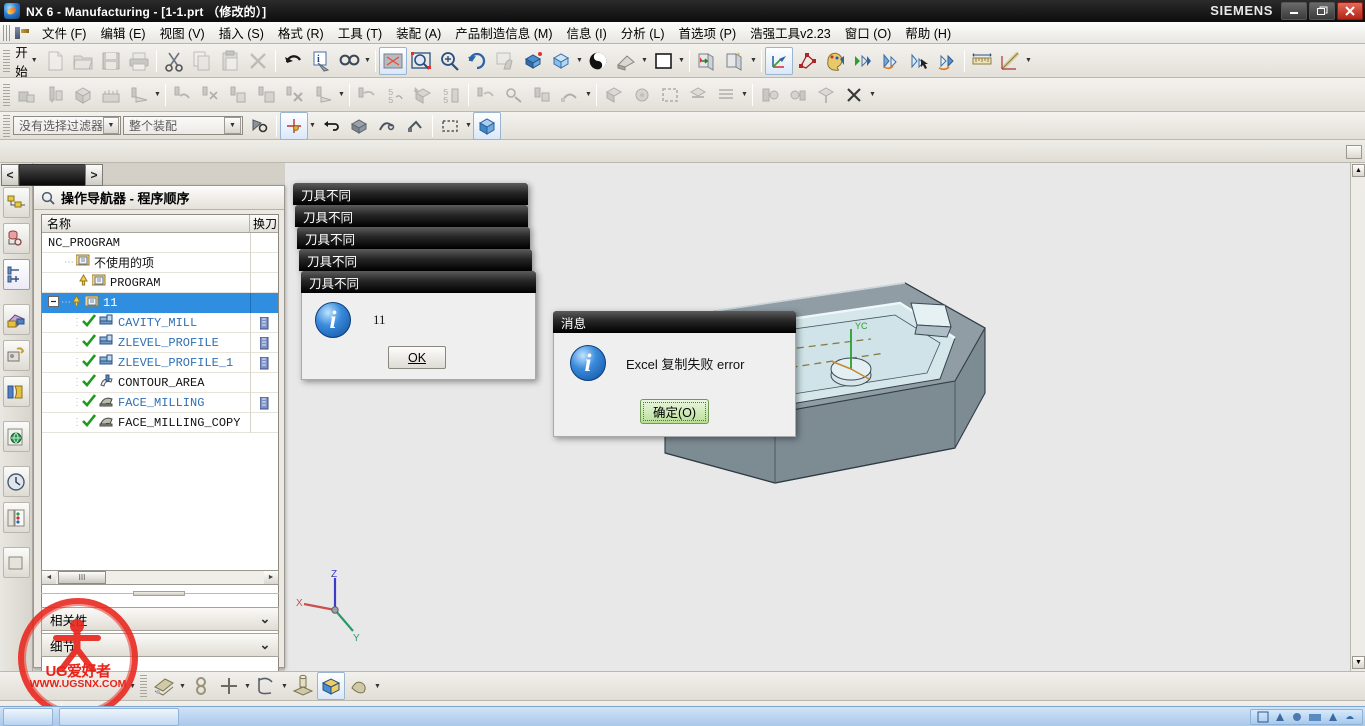  I want to click on table-row: NC_PROGRAM, so click(160, 243).